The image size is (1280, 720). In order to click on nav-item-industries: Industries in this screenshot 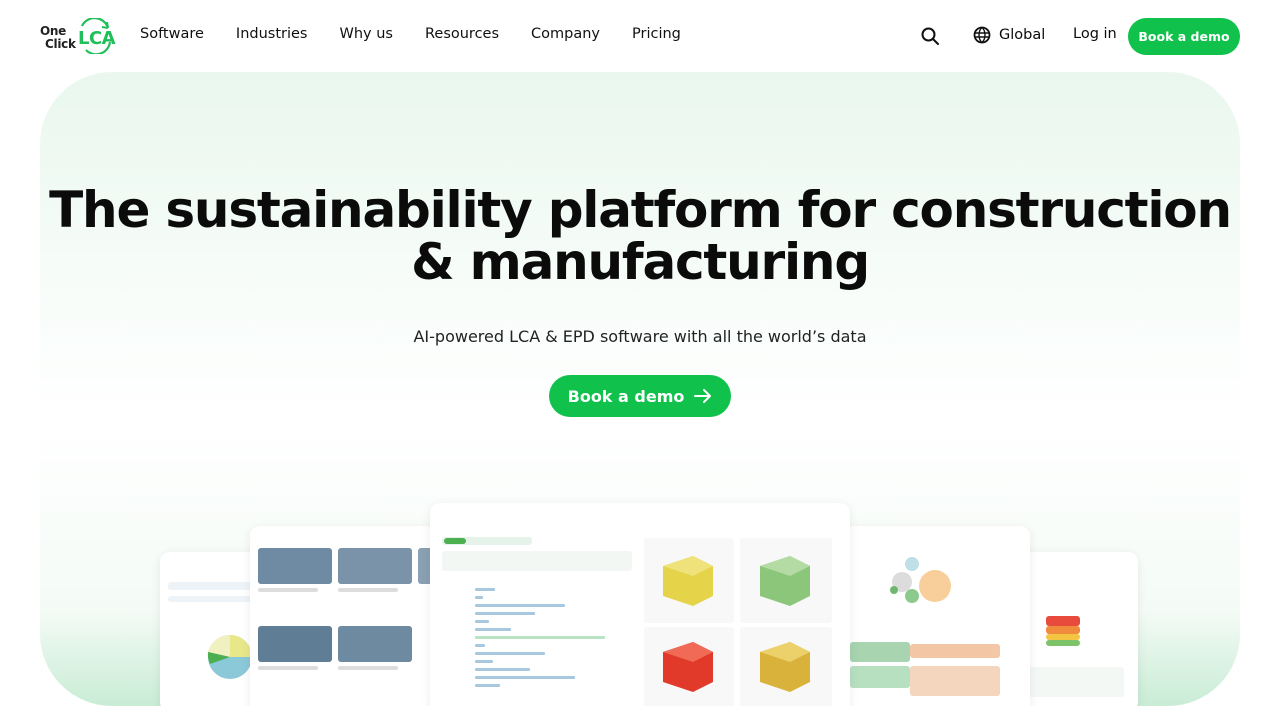, I will do `click(272, 34)`.